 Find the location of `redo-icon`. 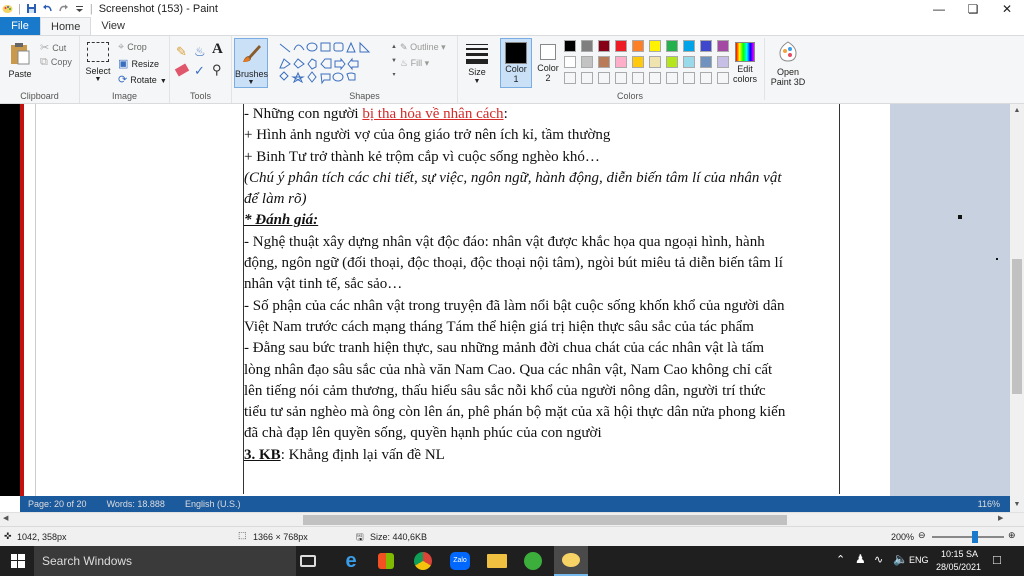

redo-icon is located at coordinates (63, 8).